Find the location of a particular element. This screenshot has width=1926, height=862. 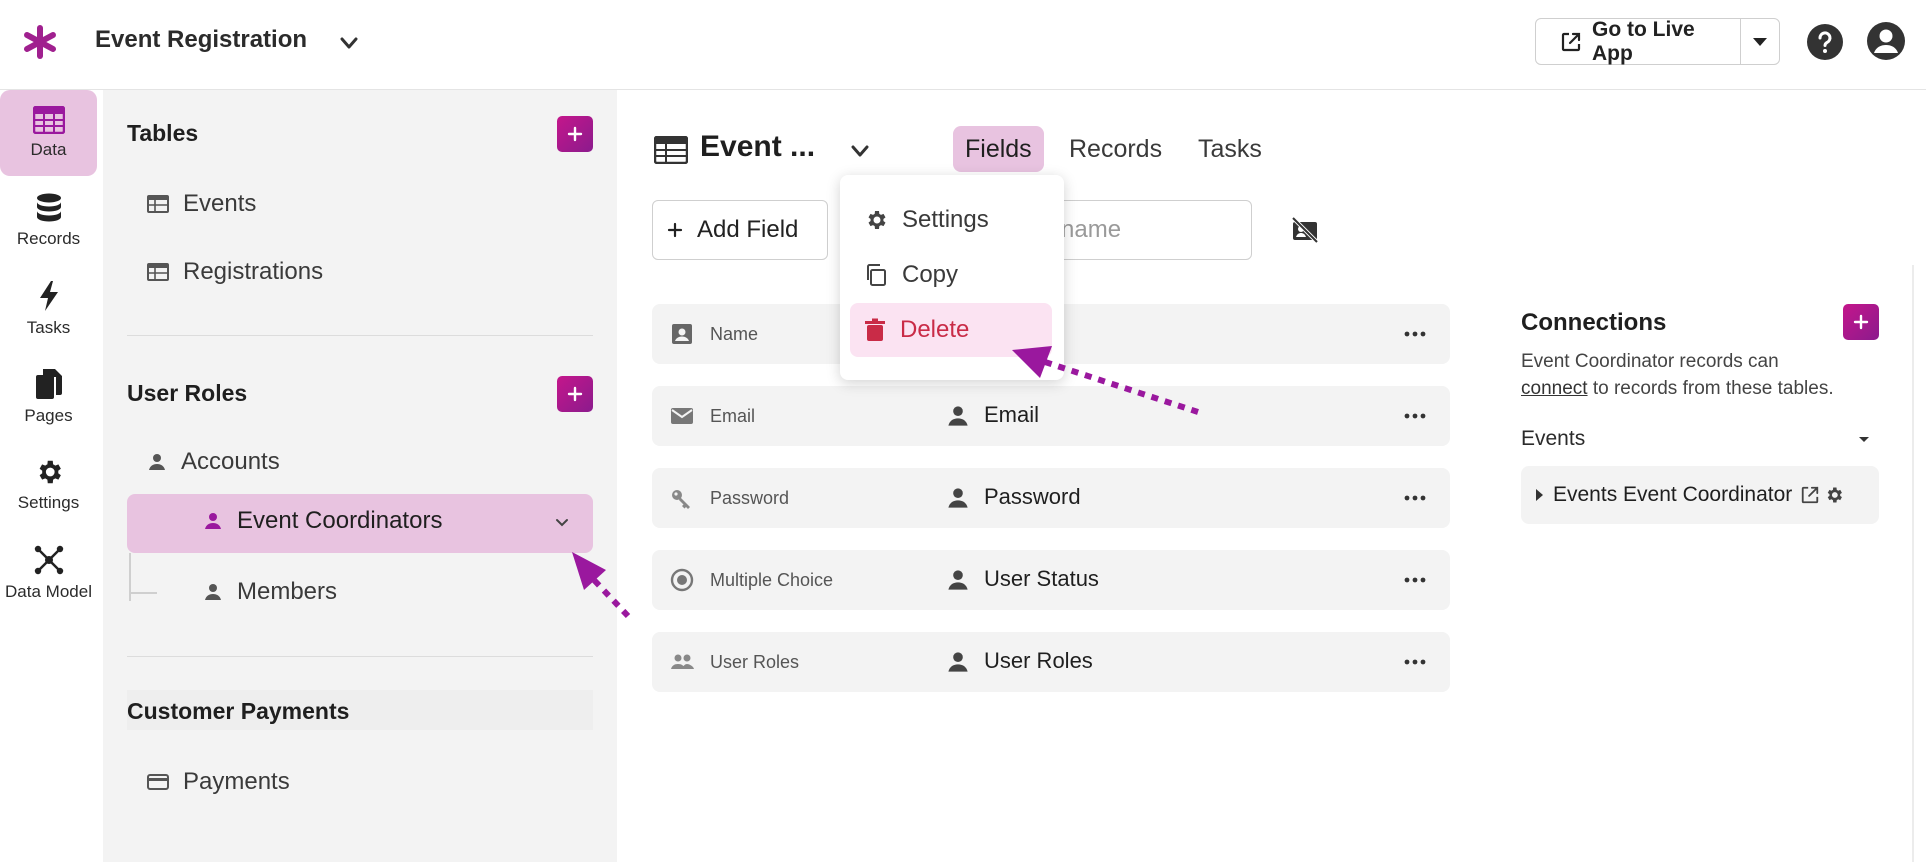

field-row: Multiple Choice User Status is located at coordinates (1051, 580).